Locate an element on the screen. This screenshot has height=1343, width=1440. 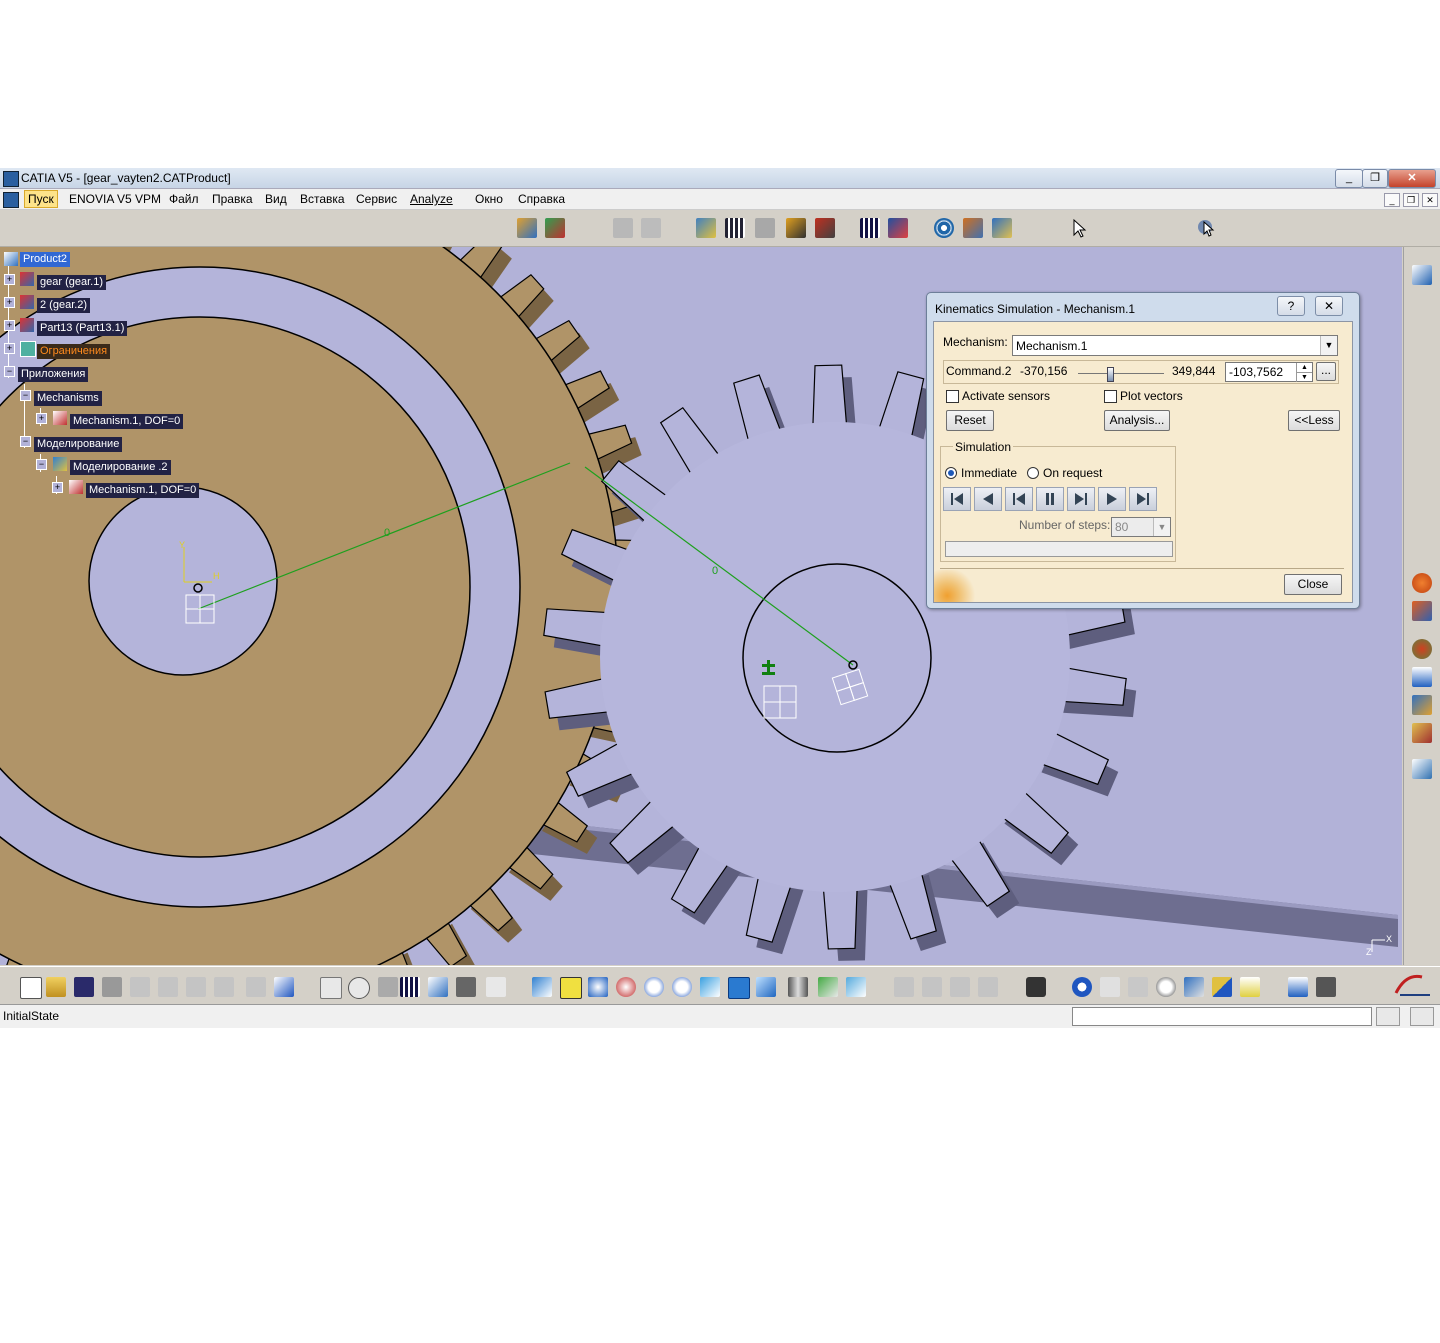
tree-node-constraints: Ограничения is located at coordinates (74, 351).